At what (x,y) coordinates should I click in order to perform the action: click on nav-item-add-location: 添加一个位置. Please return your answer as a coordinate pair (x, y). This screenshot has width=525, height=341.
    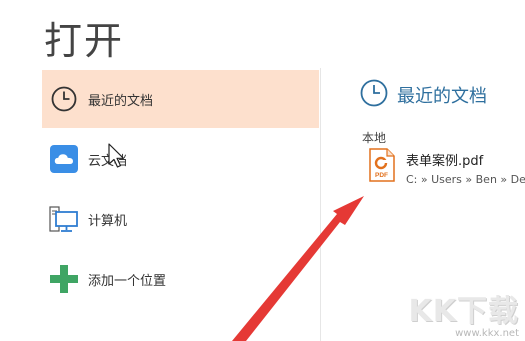
    Looking at the image, I should click on (180, 279).